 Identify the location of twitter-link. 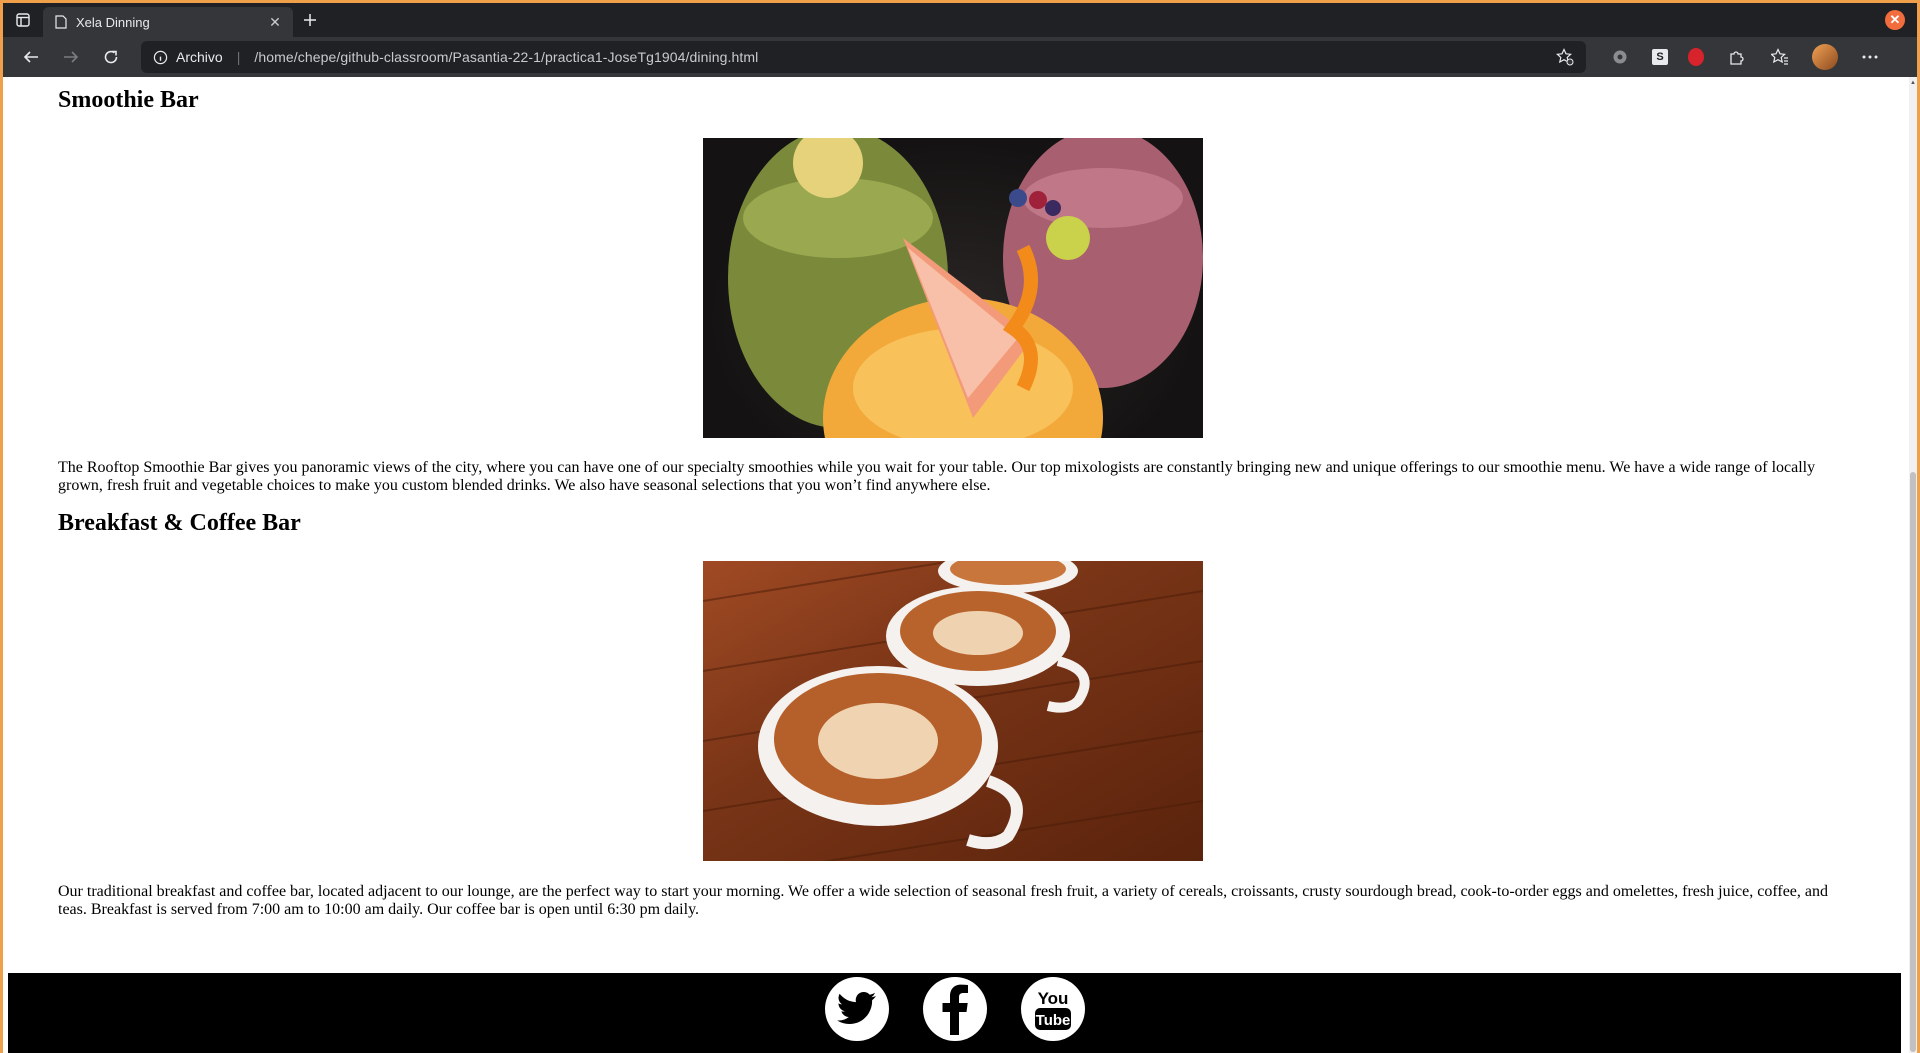
(856, 1009).